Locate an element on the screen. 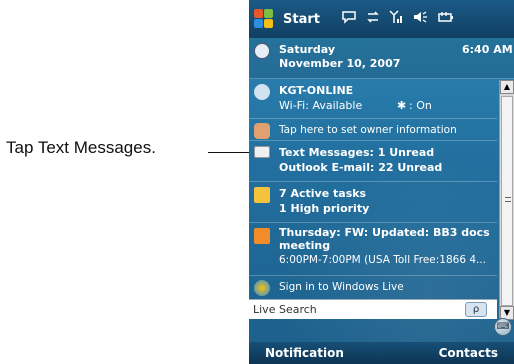  envelope-icon is located at coordinates (262, 152).